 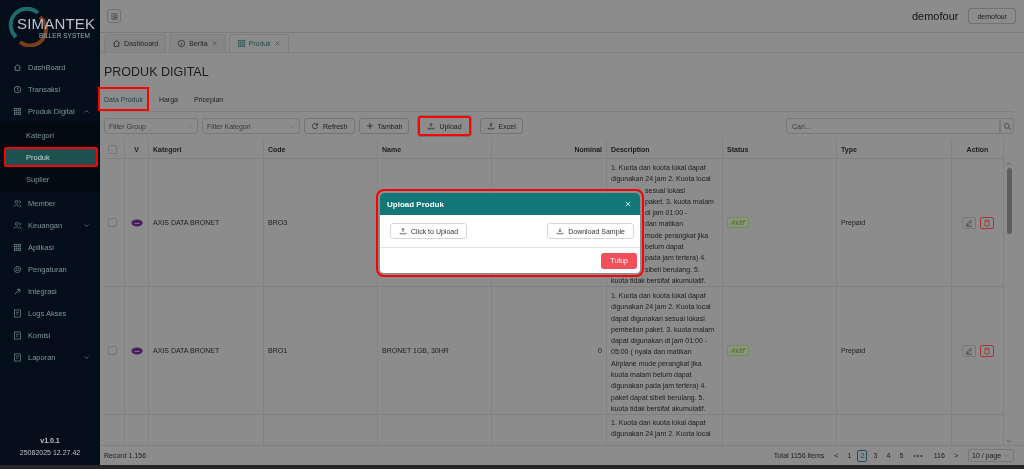 What do you see at coordinates (17, 269) in the screenshot?
I see `settings-icon` at bounding box center [17, 269].